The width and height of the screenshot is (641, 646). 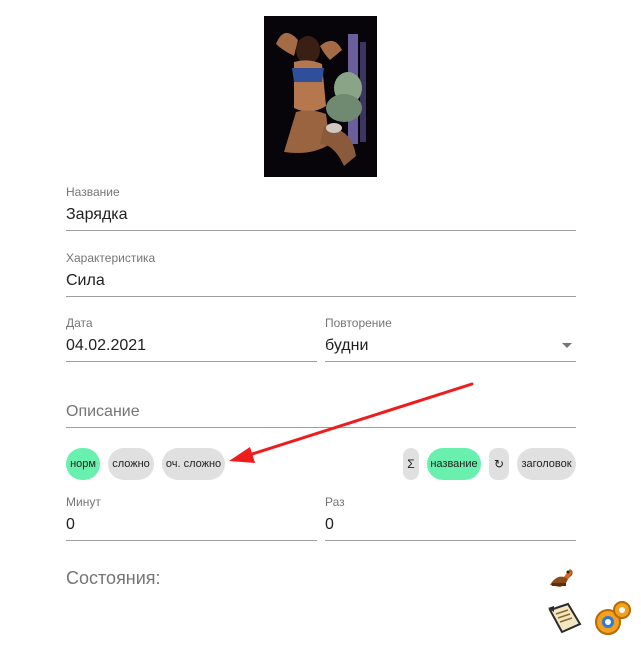 What do you see at coordinates (411, 464) in the screenshot?
I see `sum-toggle-chip: Σ` at bounding box center [411, 464].